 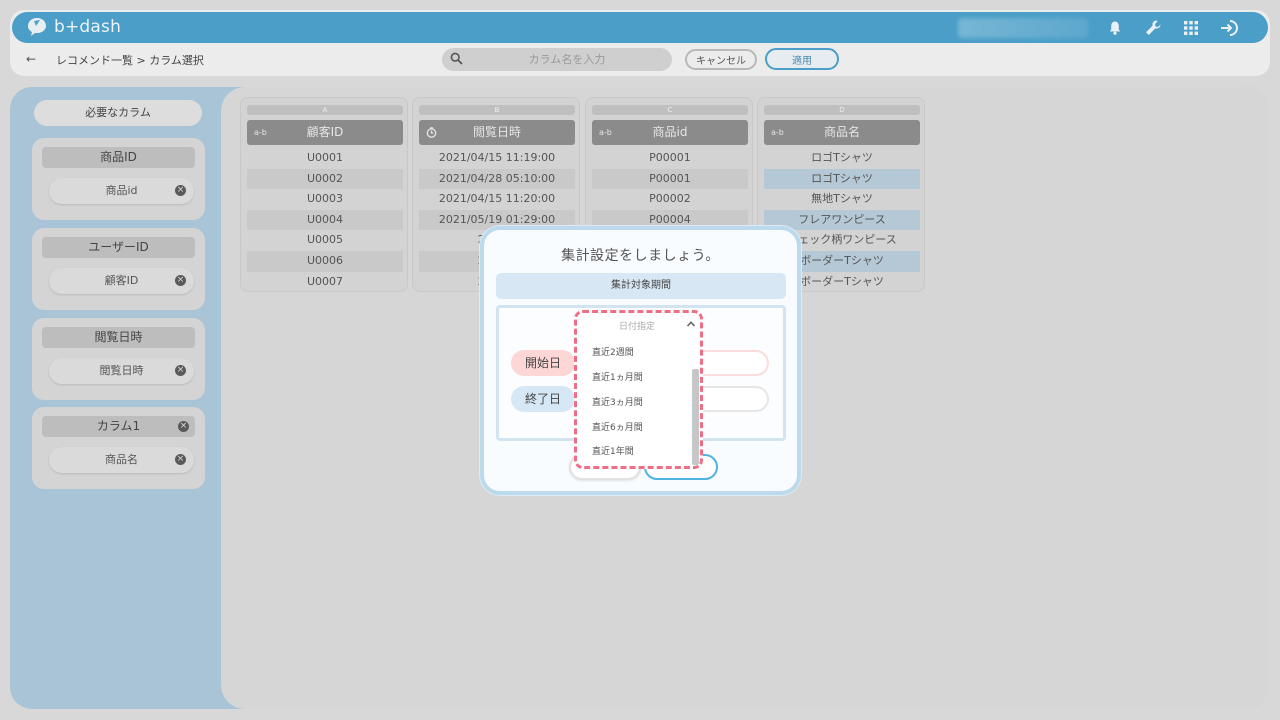 I want to click on column-card-title: 閲覧日時, so click(x=118, y=337).